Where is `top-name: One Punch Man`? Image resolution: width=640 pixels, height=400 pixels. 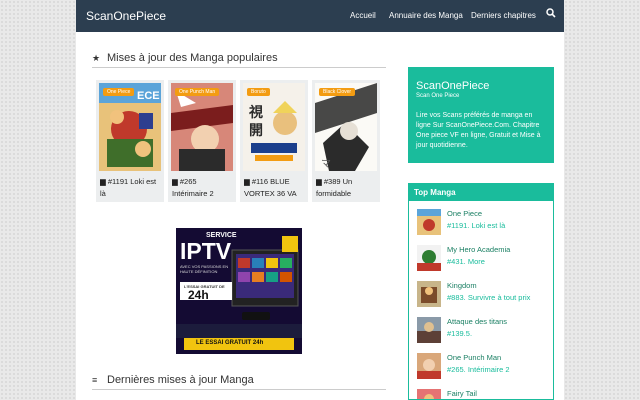
top-name: One Punch Man is located at coordinates (474, 357).